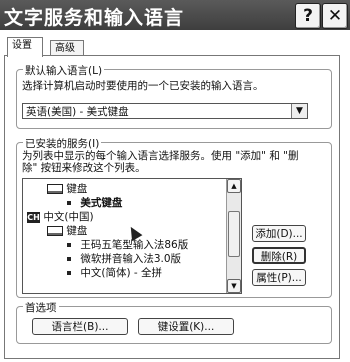 The height and width of the screenshot is (362, 350). What do you see at coordinates (165, 111) in the screenshot?
I see `default-language-select: 英语(美国) - 美式键盘 ▼` at bounding box center [165, 111].